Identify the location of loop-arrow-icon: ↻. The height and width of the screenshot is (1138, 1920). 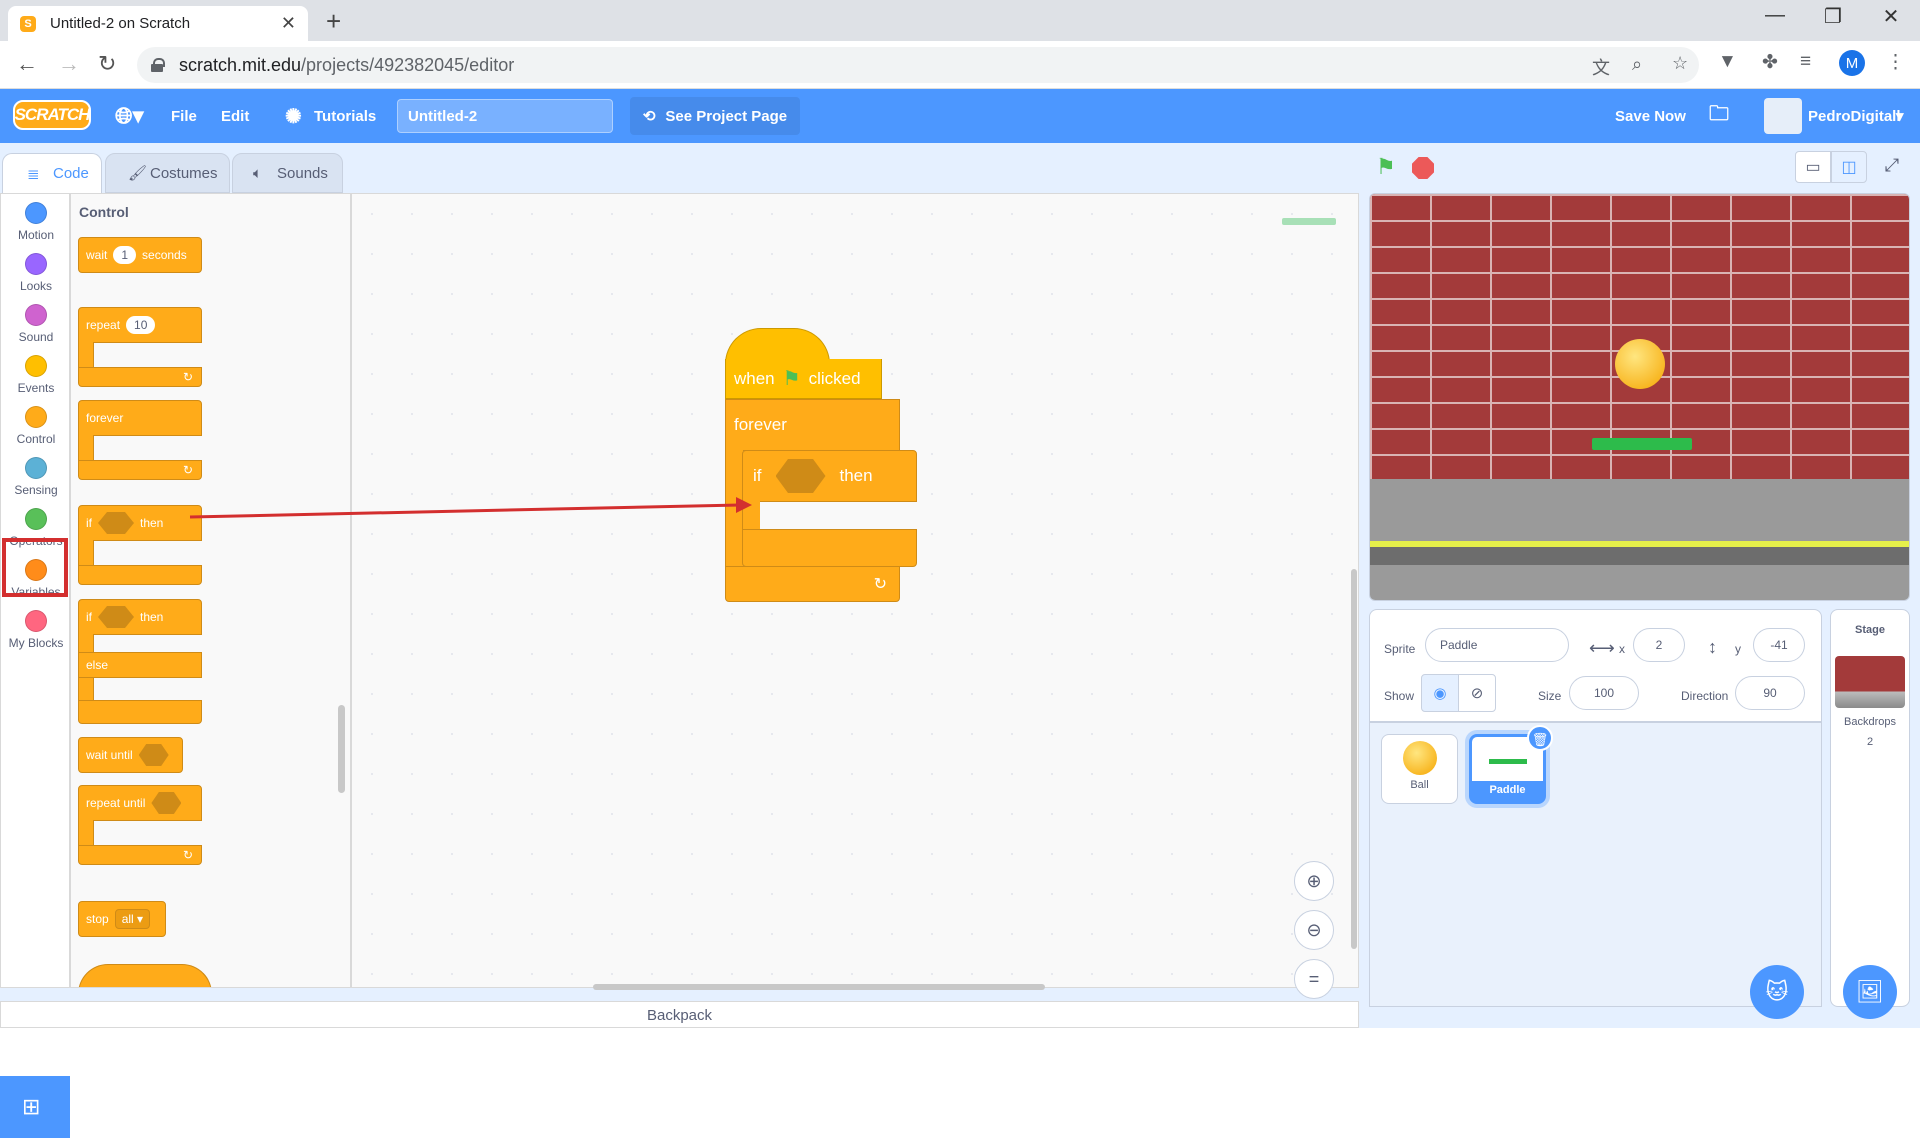
(187, 470).